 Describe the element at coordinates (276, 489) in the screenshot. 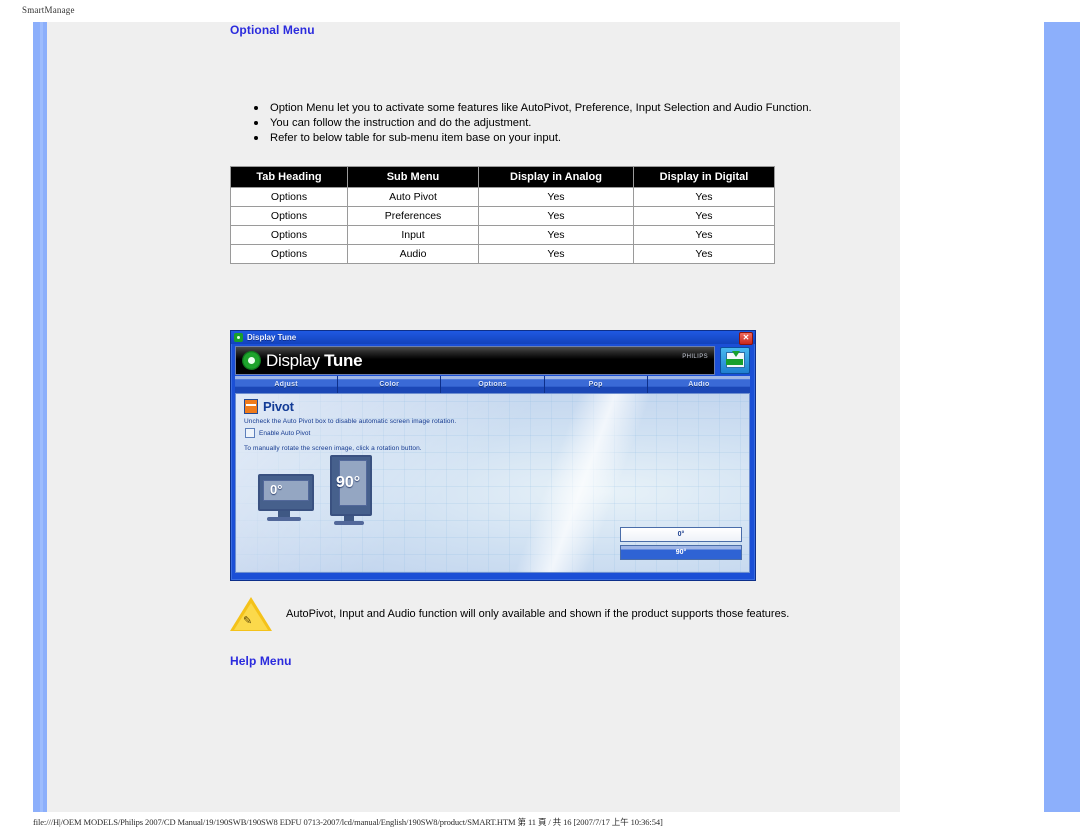

I see `monitor-landscape-label: 0°` at that location.